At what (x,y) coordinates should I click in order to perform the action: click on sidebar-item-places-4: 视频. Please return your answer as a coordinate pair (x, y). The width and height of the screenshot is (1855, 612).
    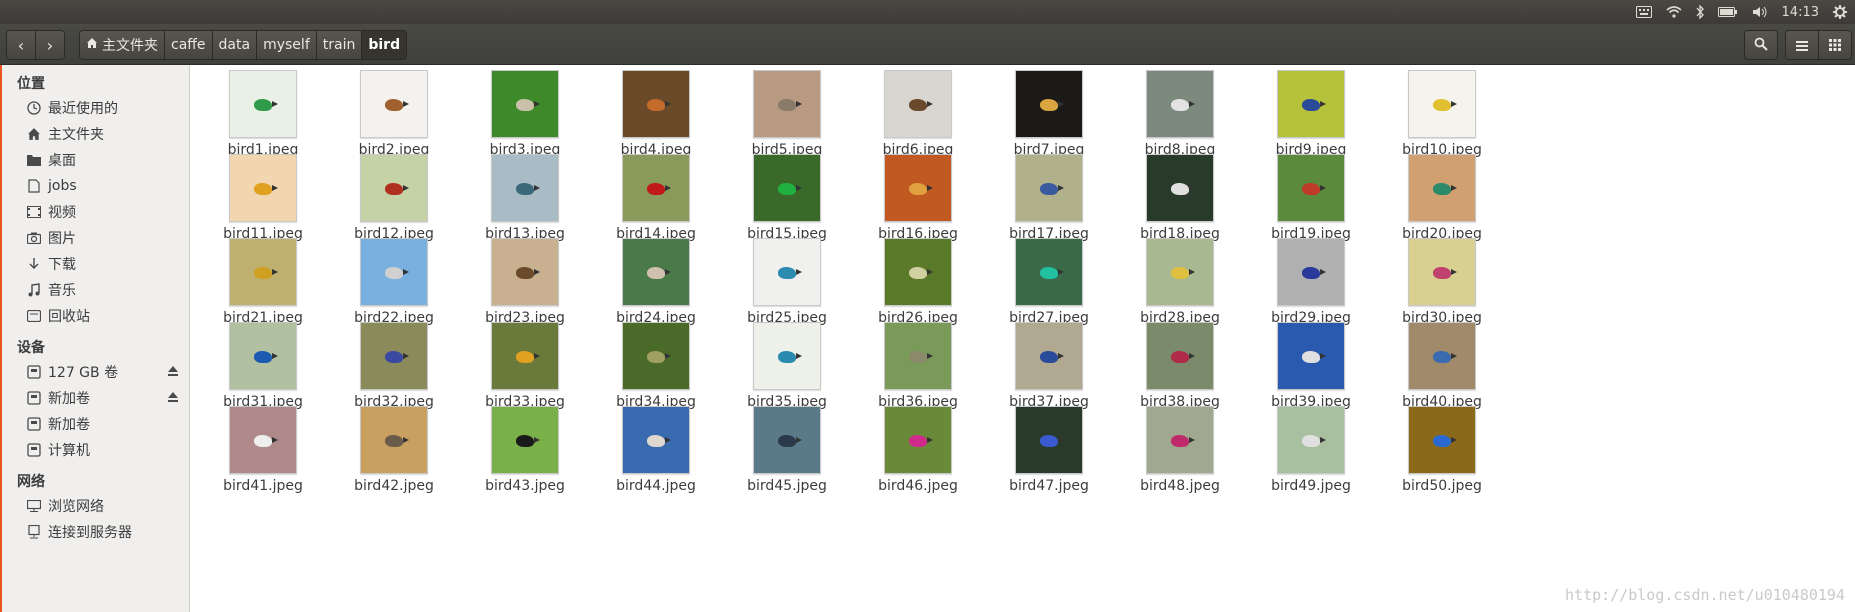
    Looking at the image, I should click on (95, 212).